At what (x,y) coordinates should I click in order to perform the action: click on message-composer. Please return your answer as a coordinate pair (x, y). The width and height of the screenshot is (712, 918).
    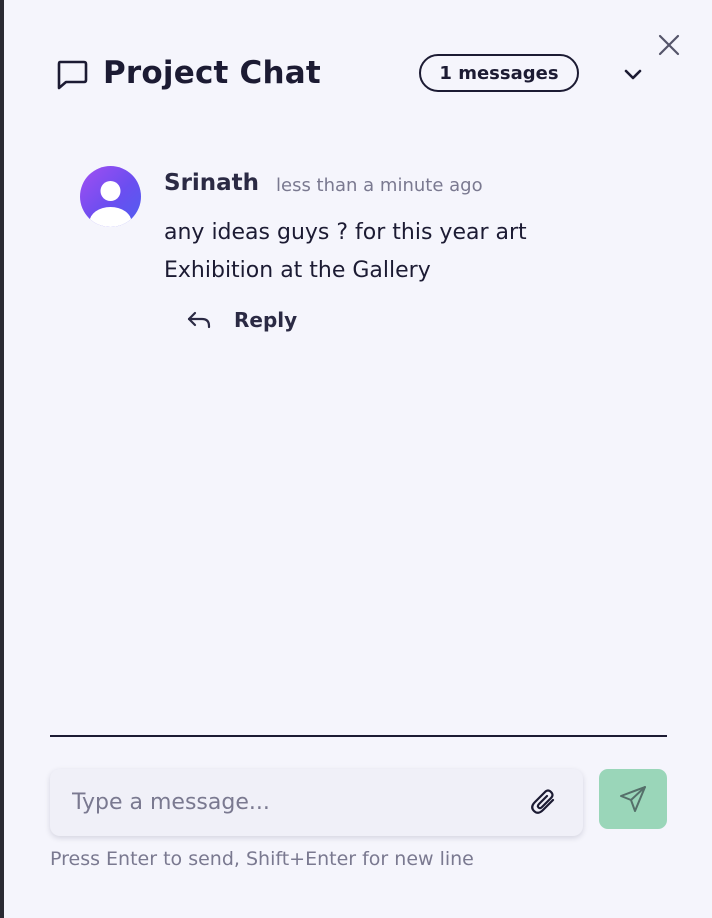
    Looking at the image, I should click on (316, 802).